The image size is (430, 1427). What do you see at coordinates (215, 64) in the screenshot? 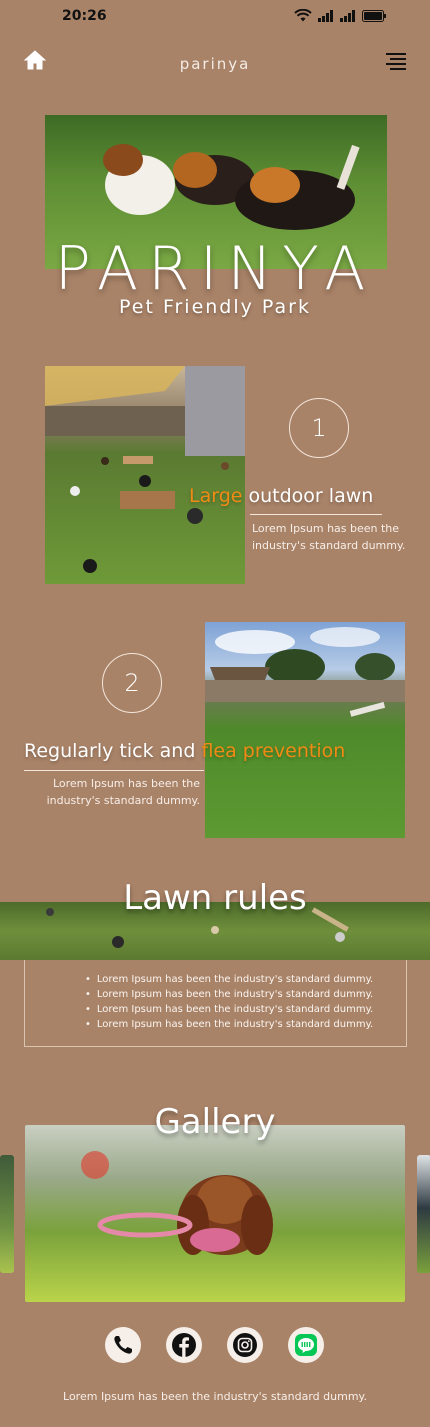
I see `brand-title: parinya` at bounding box center [215, 64].